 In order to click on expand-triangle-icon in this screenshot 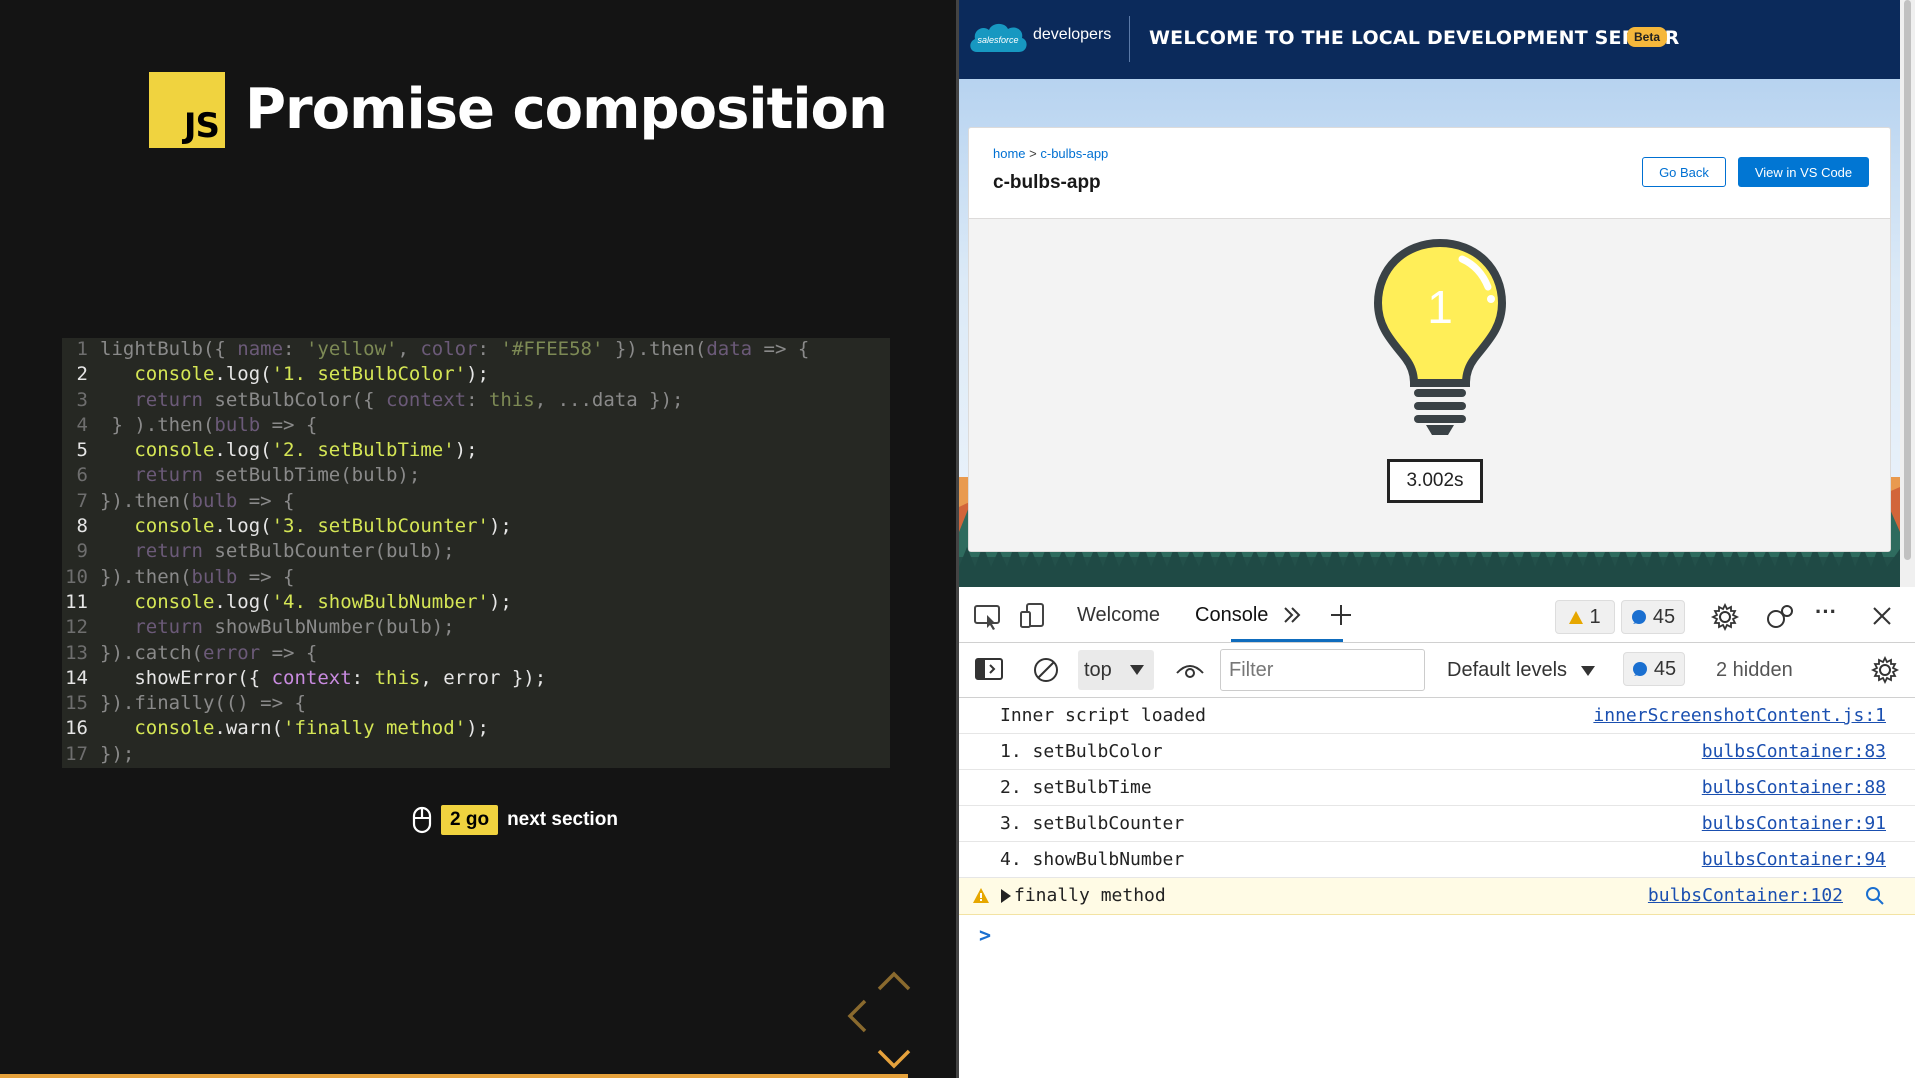, I will do `click(1006, 896)`.